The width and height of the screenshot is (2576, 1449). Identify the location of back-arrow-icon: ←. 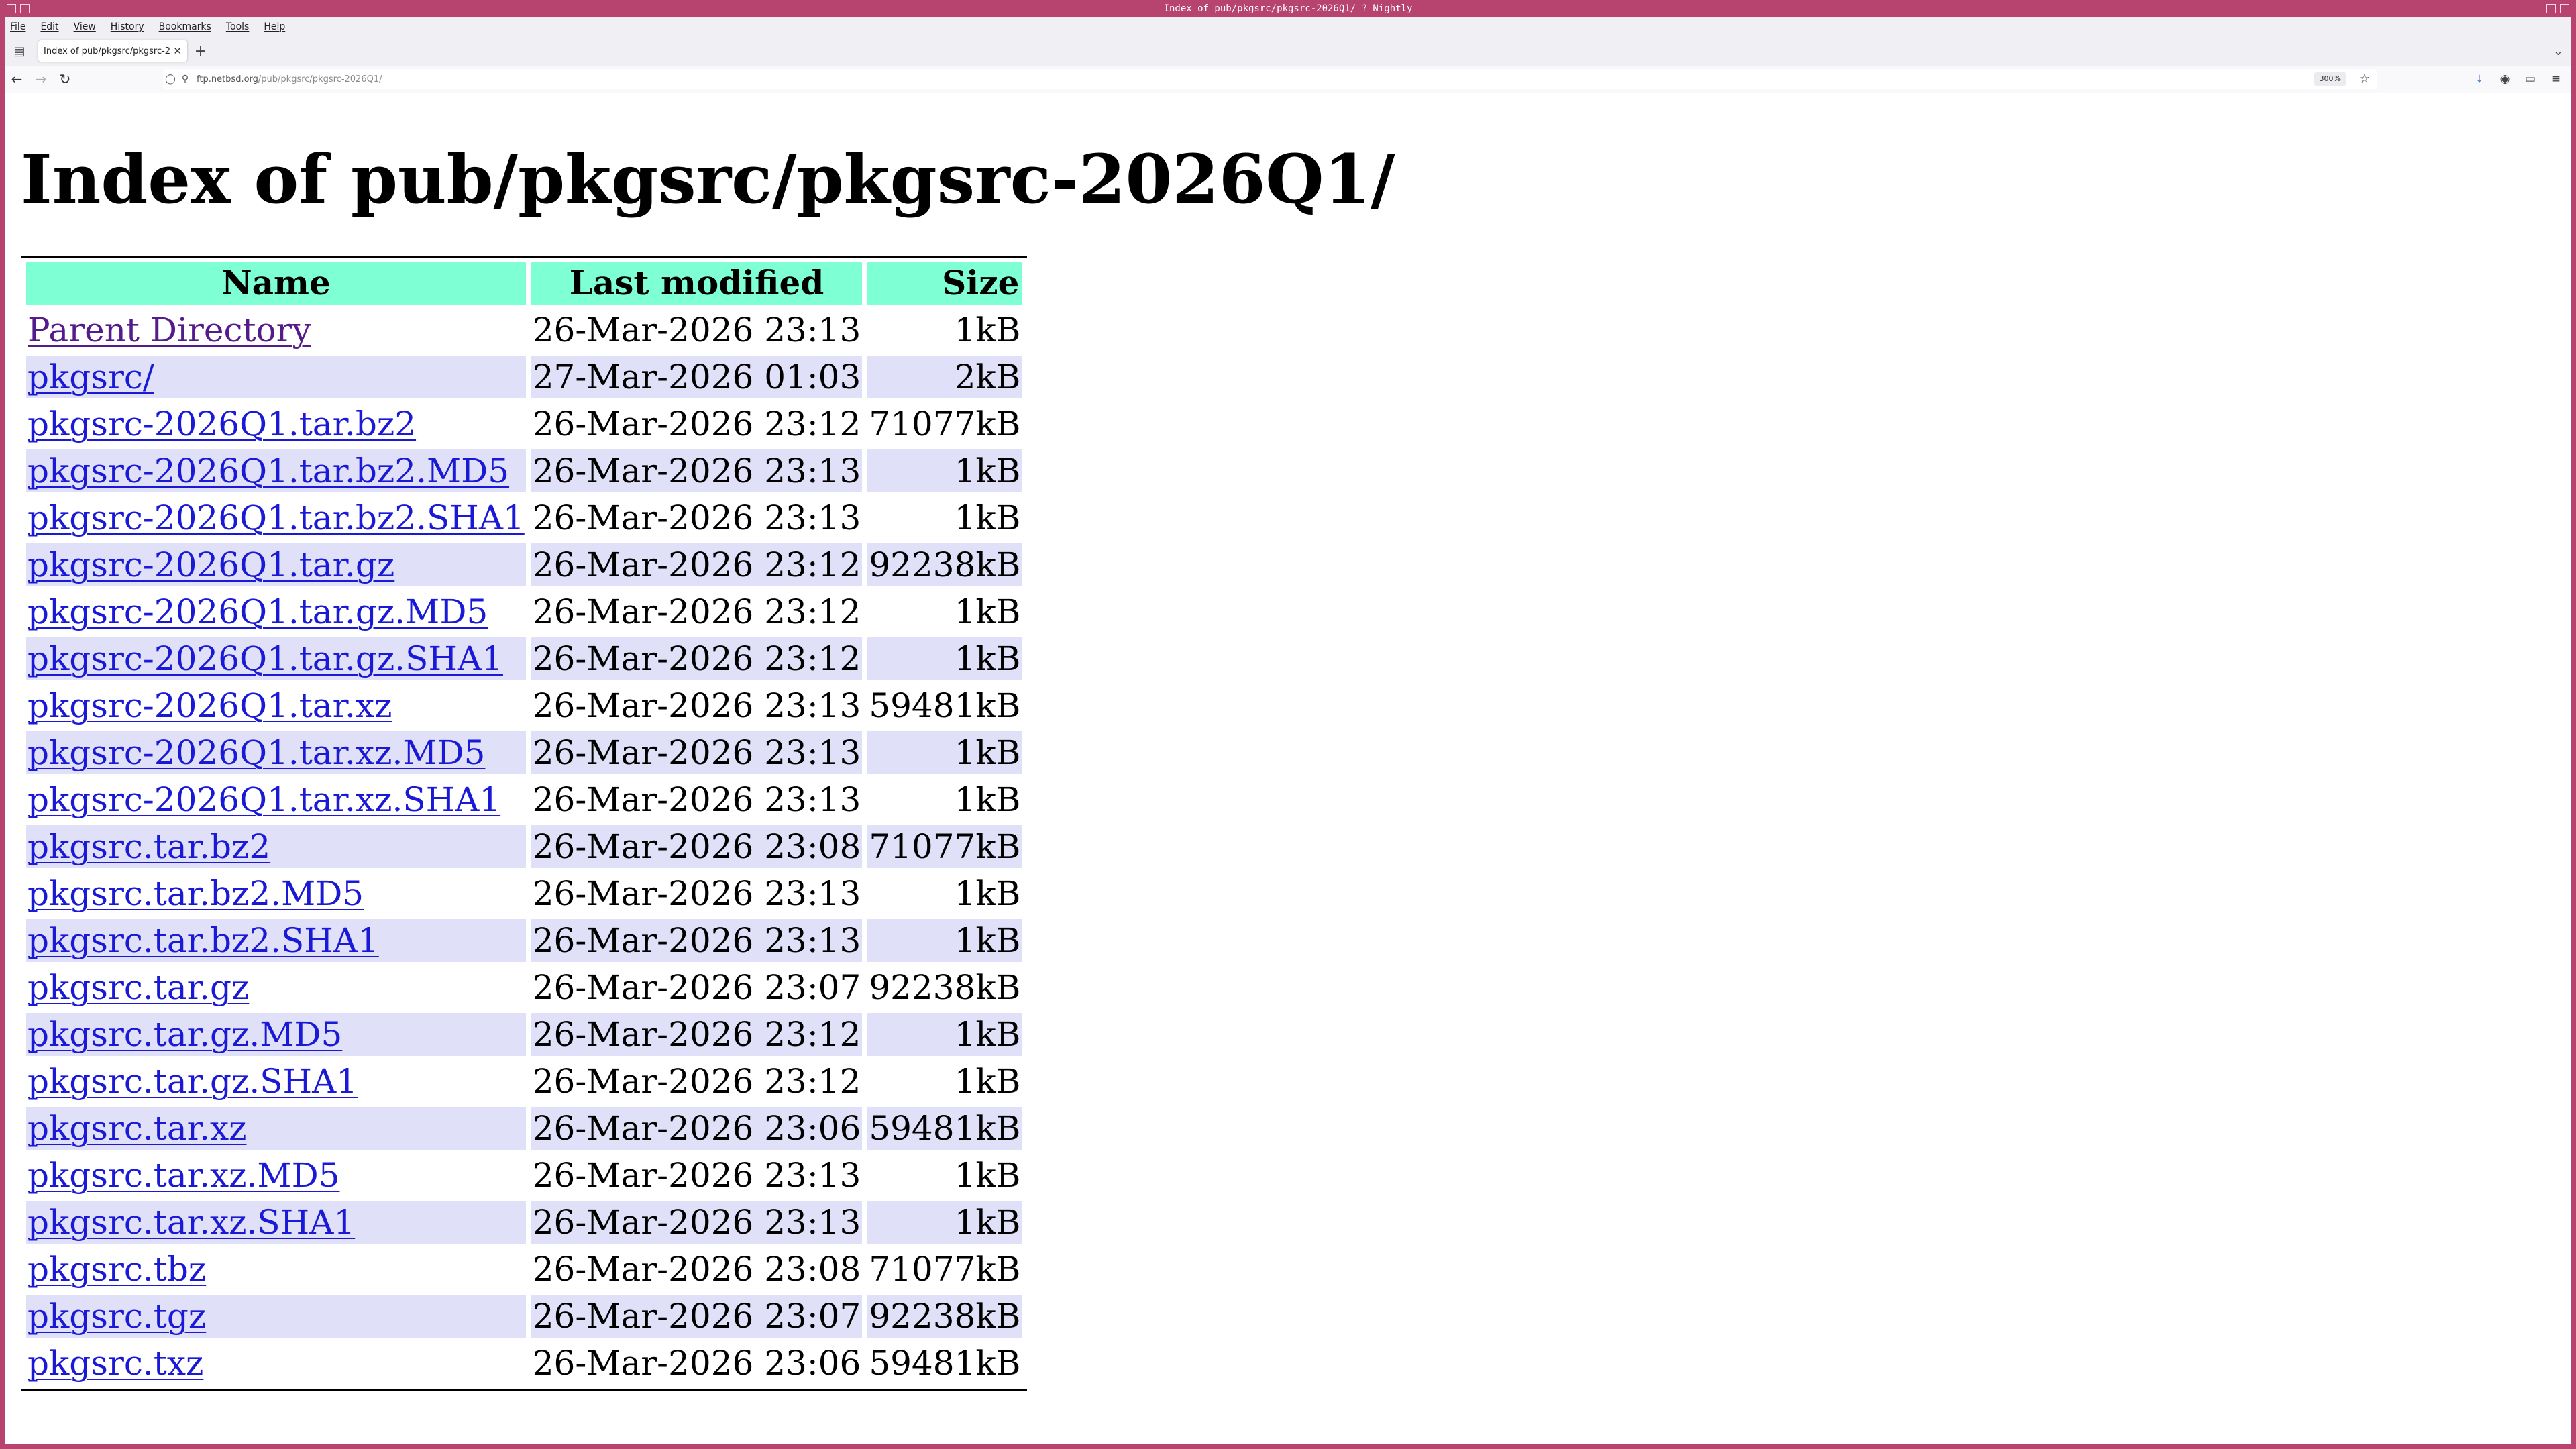
(17, 79).